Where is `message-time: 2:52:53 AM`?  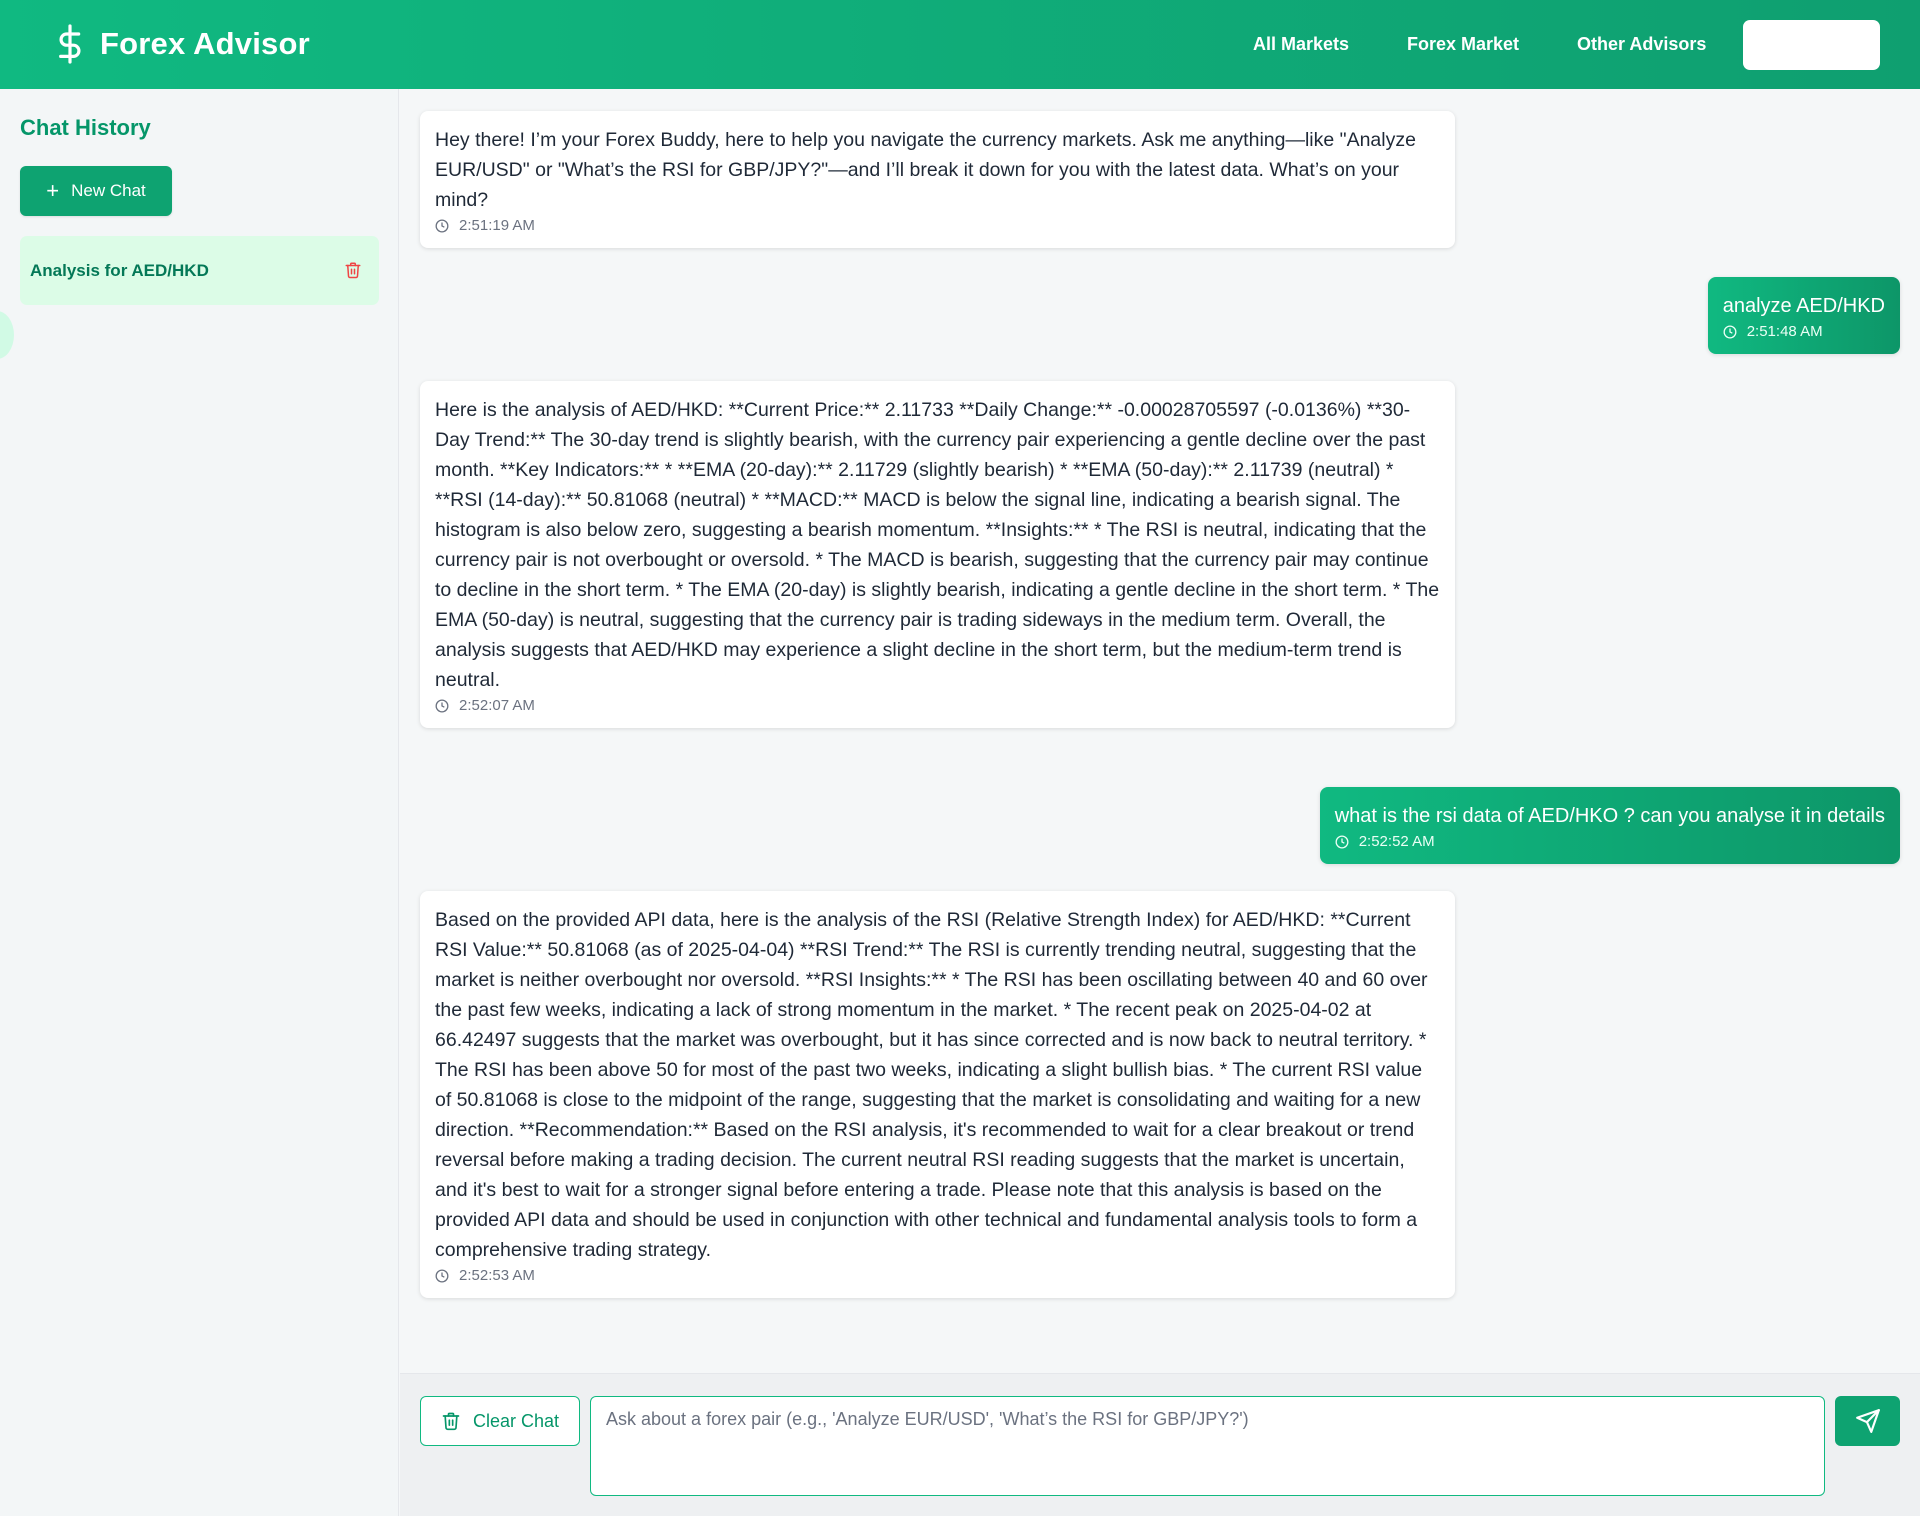 message-time: 2:52:53 AM is located at coordinates (497, 1275).